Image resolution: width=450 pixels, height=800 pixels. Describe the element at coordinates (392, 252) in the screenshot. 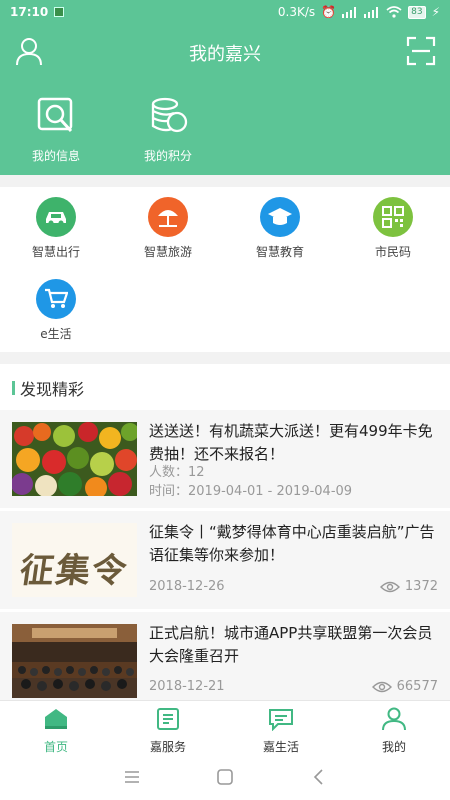

I see `service-label: 市民码` at that location.